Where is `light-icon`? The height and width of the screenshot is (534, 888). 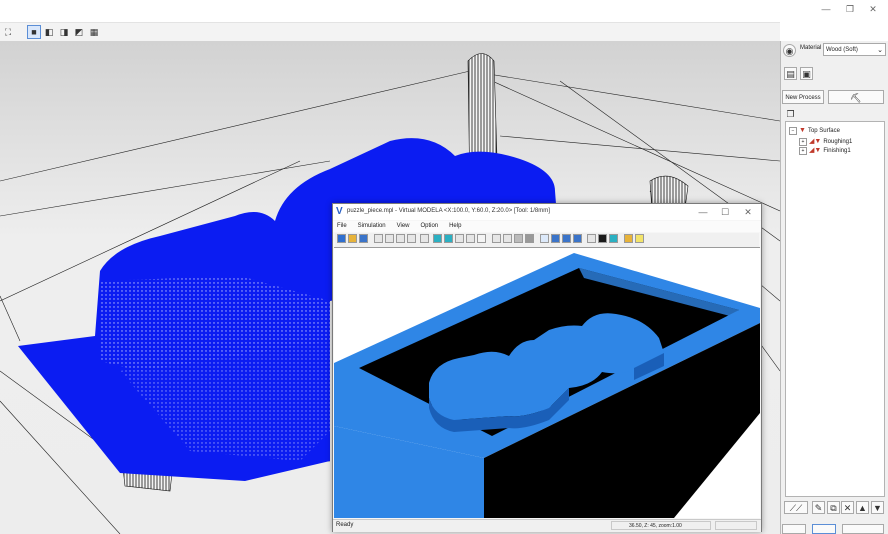 light-icon is located at coordinates (628, 238).